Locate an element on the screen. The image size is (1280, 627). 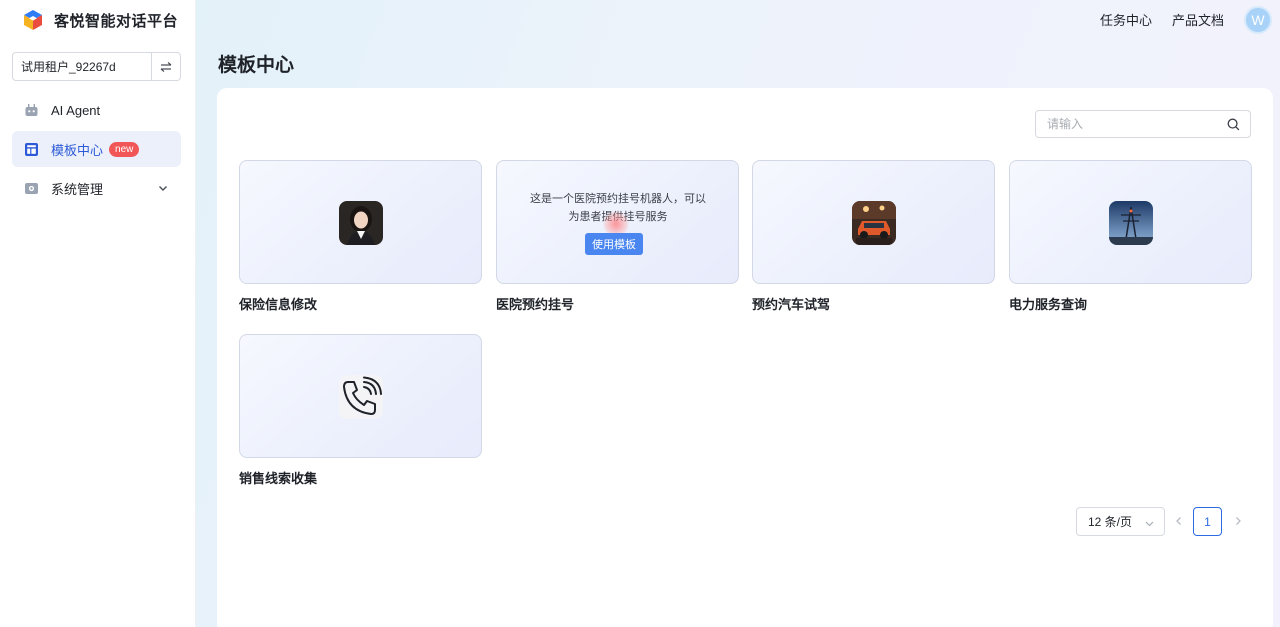
phone-call-icon is located at coordinates (361, 397).